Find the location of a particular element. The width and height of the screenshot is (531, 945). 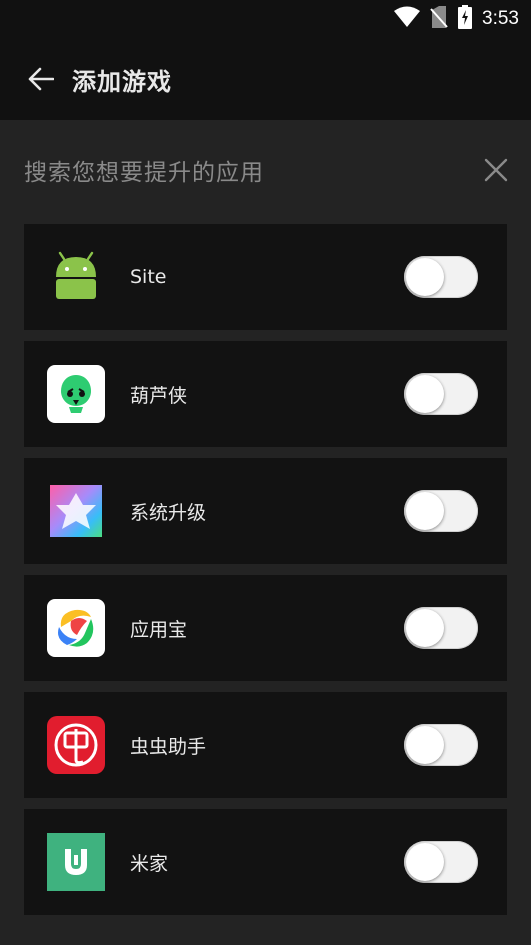

app-name: 系统升级 is located at coordinates (168, 512).